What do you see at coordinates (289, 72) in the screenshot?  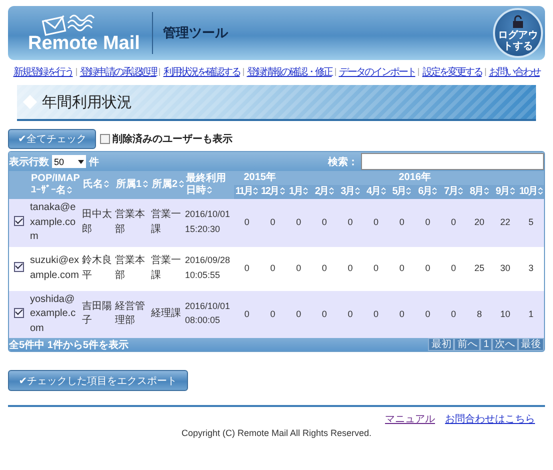 I see `nav-link: 登録情報の確認・修正` at bounding box center [289, 72].